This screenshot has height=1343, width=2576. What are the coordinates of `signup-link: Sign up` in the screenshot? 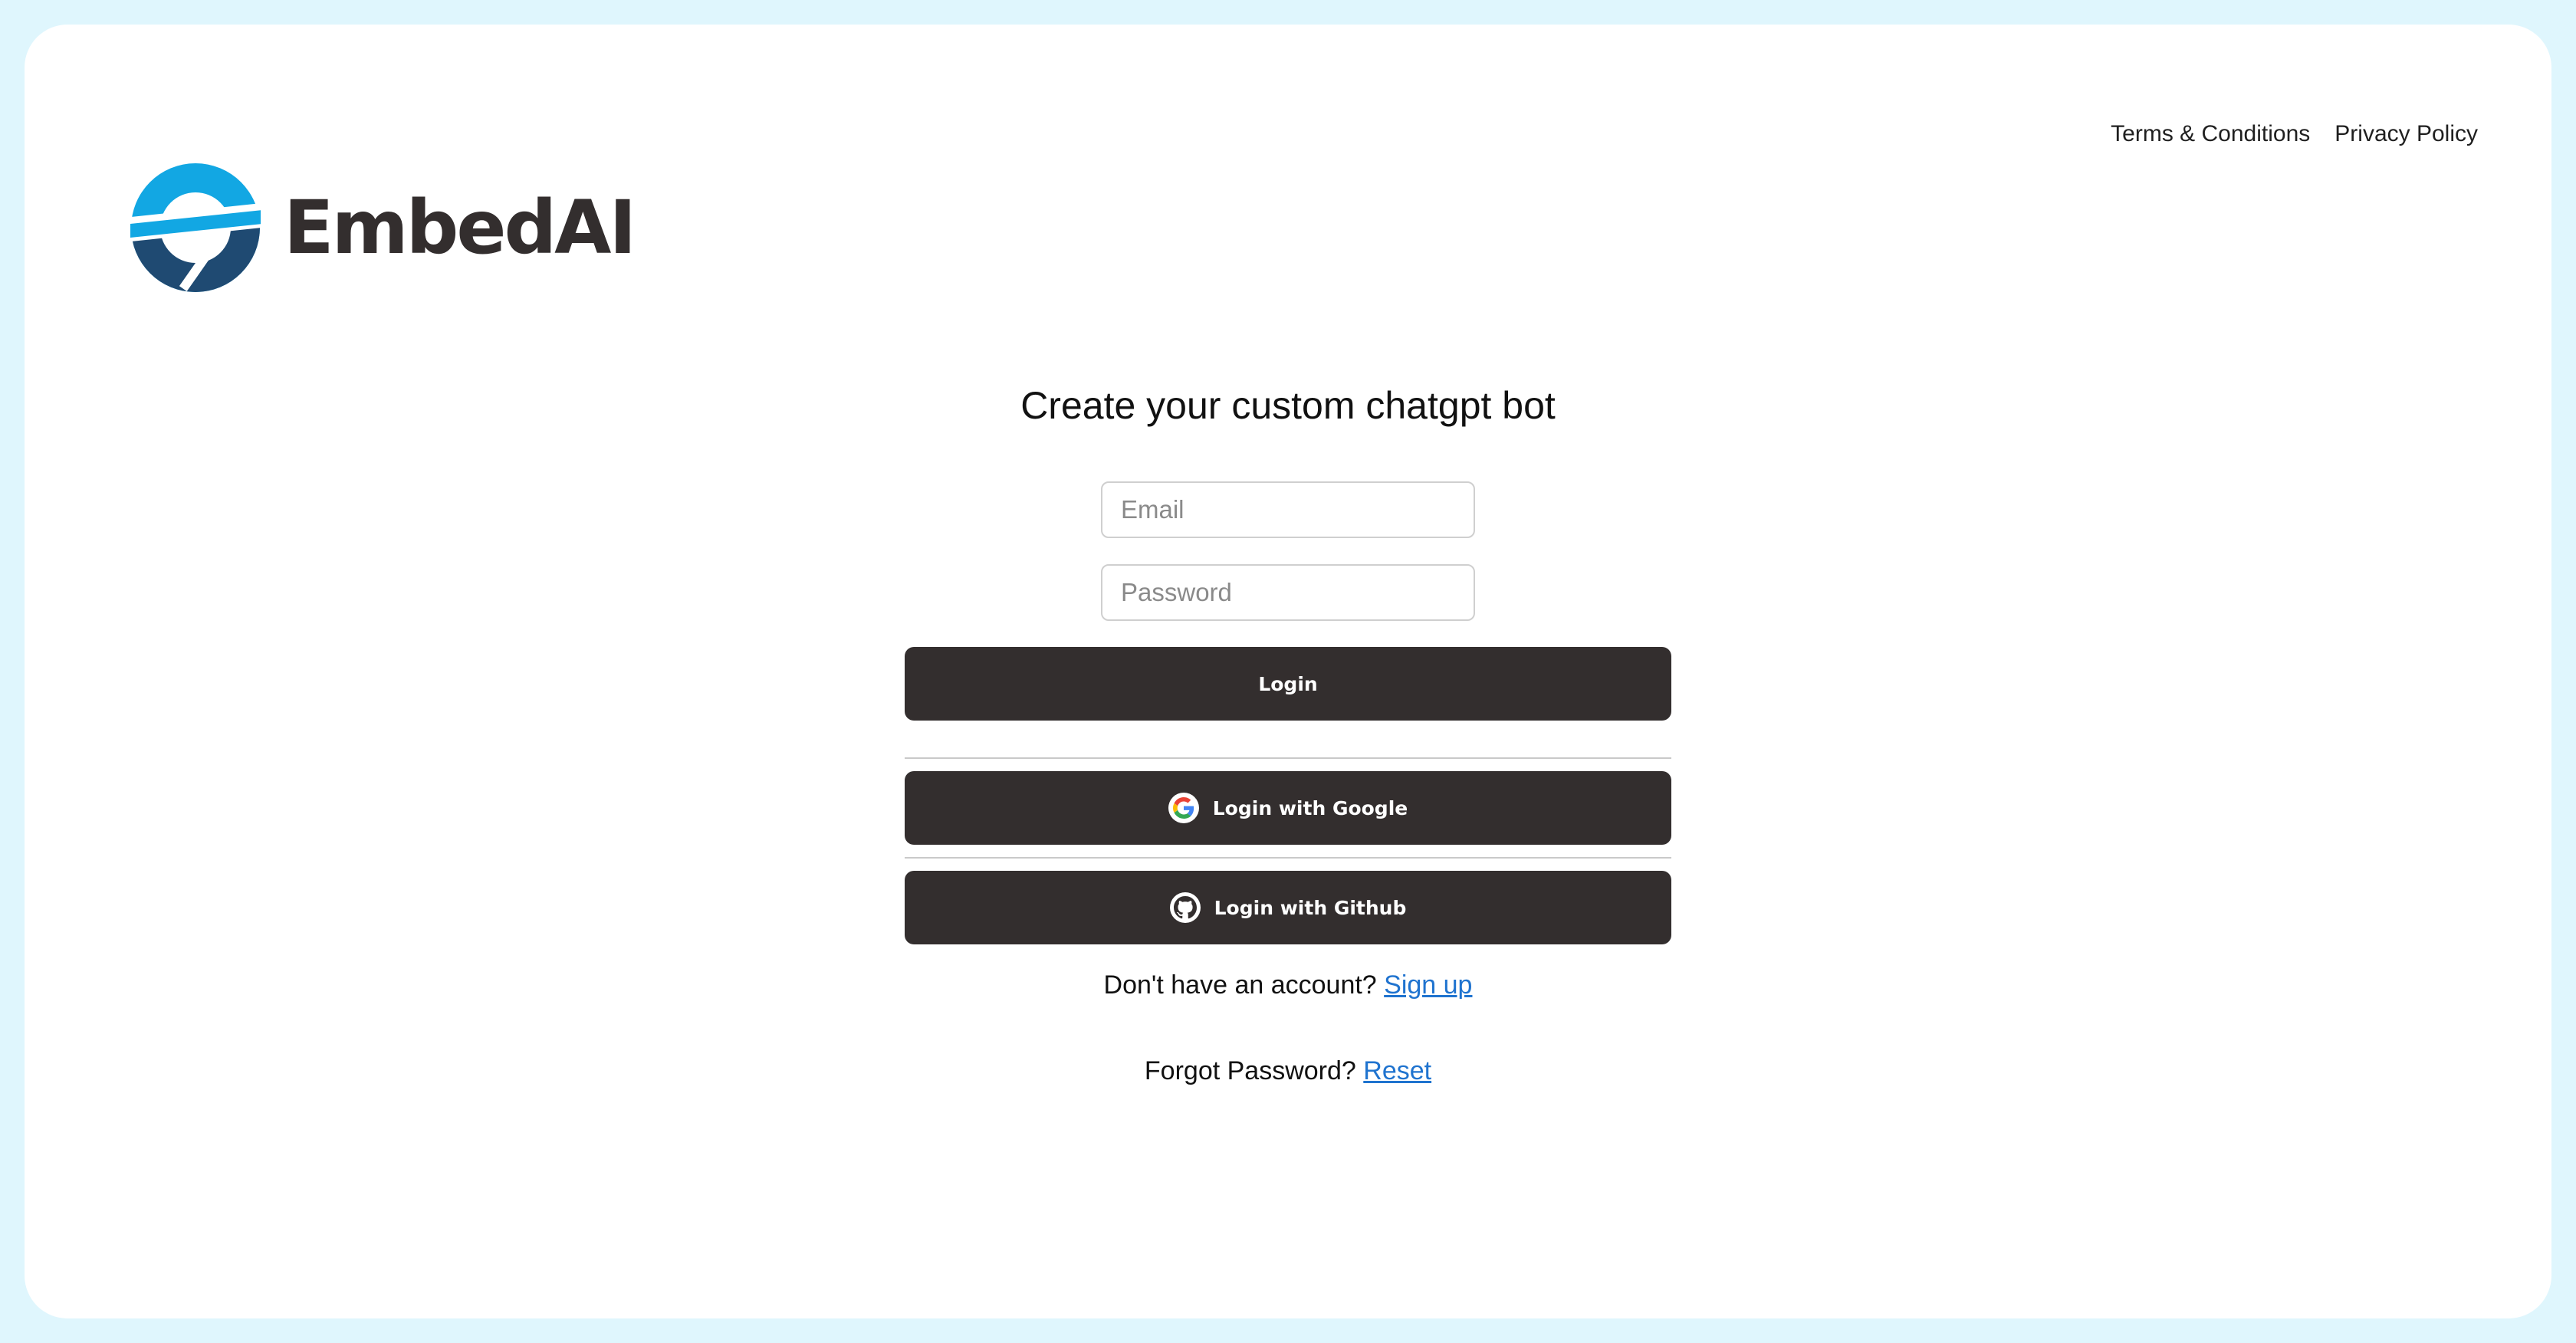 It's located at (1428, 985).